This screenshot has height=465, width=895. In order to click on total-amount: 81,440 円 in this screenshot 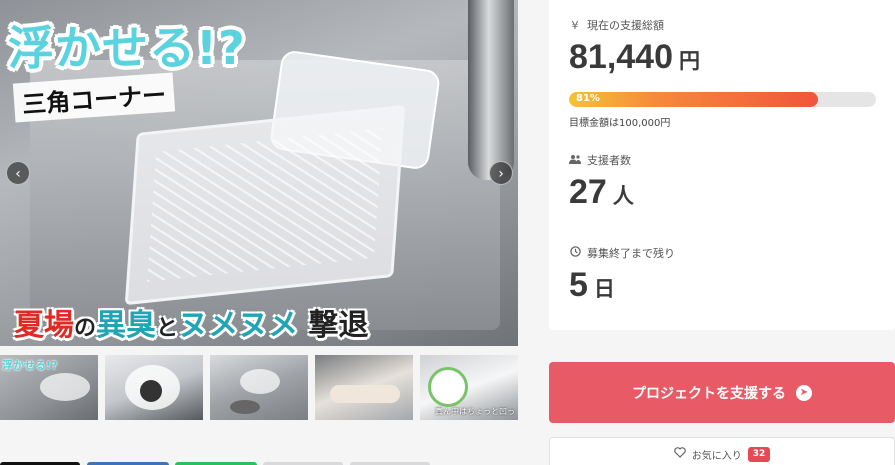, I will do `click(634, 57)`.